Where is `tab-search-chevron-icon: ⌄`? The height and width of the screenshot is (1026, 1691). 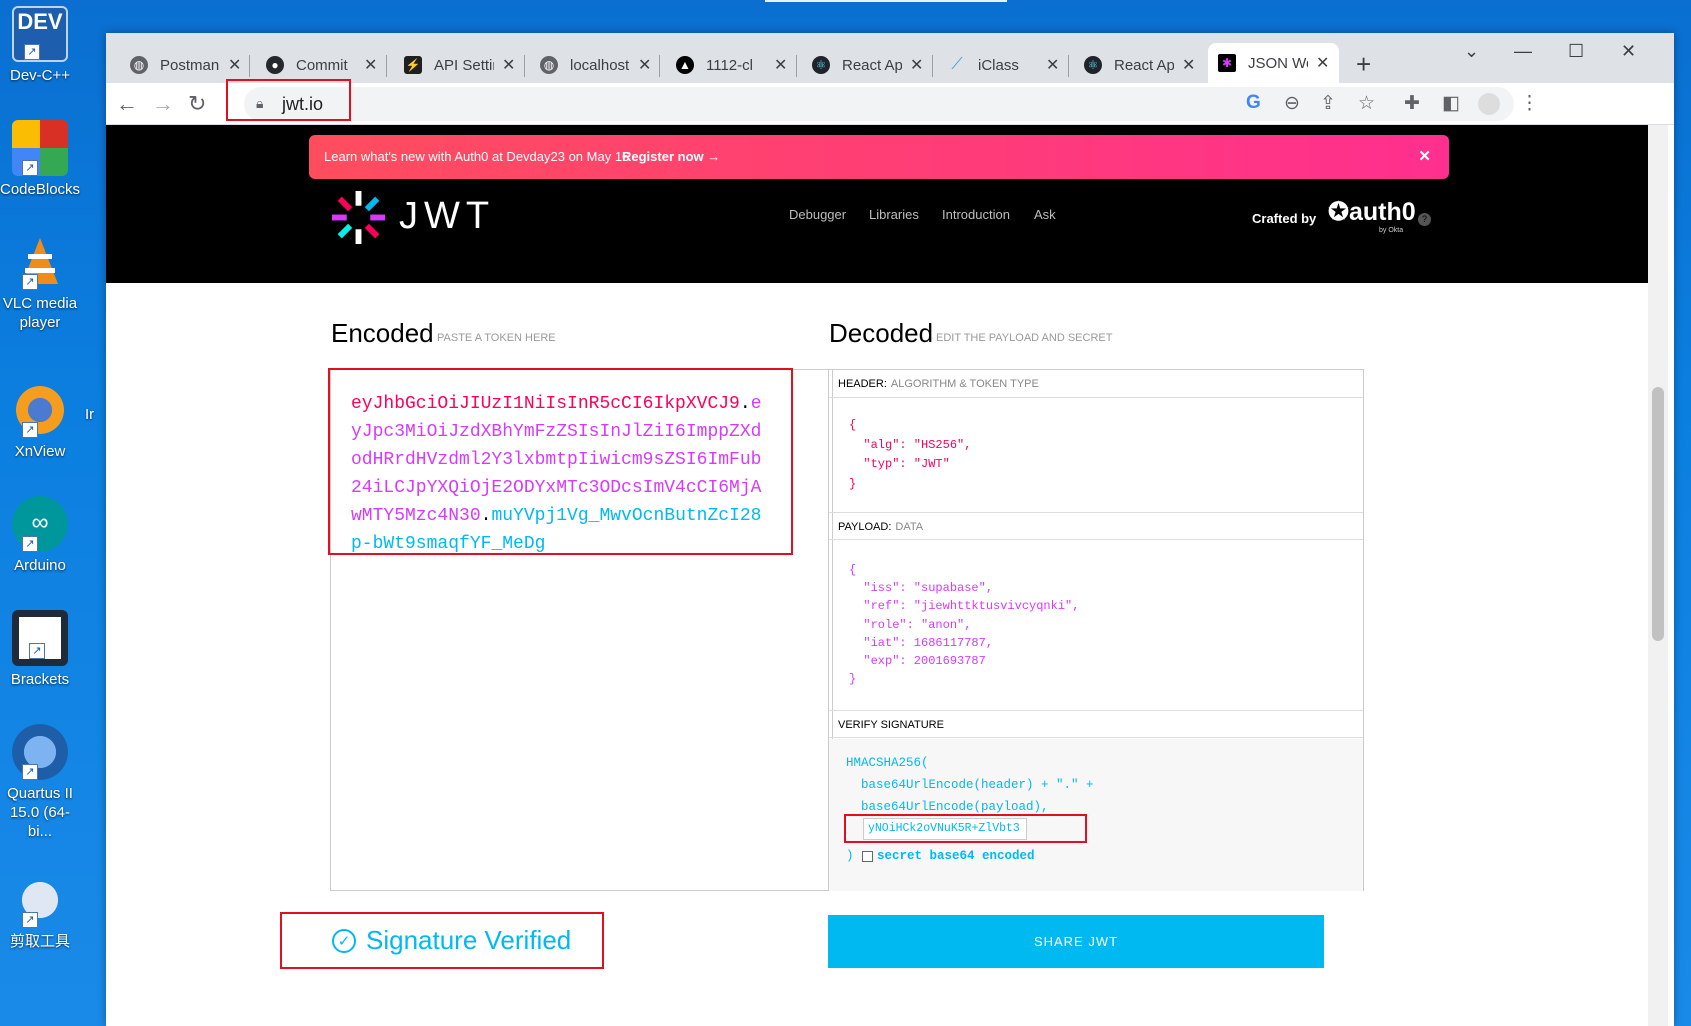 tab-search-chevron-icon: ⌄ is located at coordinates (1471, 51).